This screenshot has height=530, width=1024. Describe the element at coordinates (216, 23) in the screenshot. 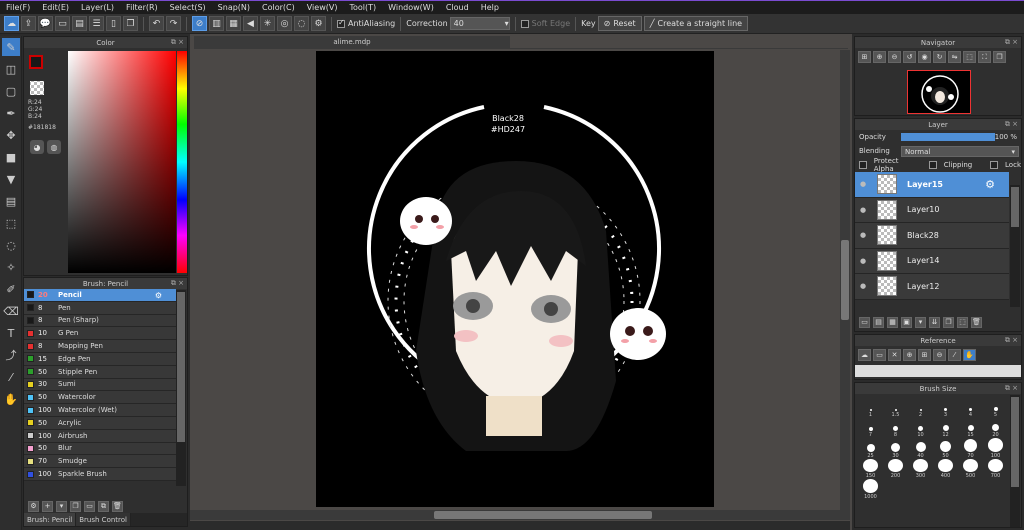

I see `parallel-snap-icon: ▥` at that location.